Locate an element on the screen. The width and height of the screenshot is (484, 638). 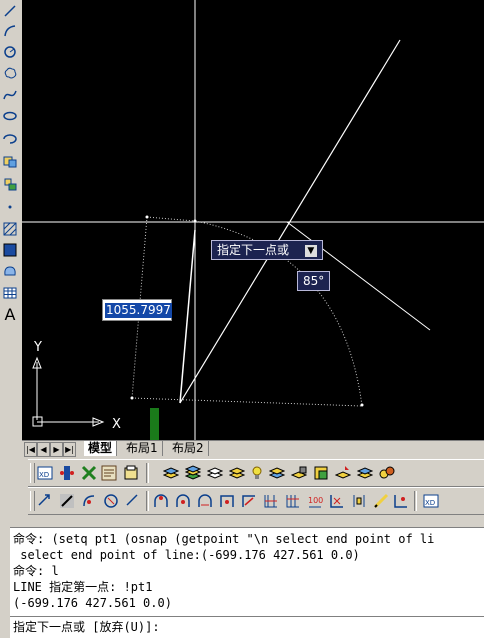
light-bulb-icon is located at coordinates (257, 473).